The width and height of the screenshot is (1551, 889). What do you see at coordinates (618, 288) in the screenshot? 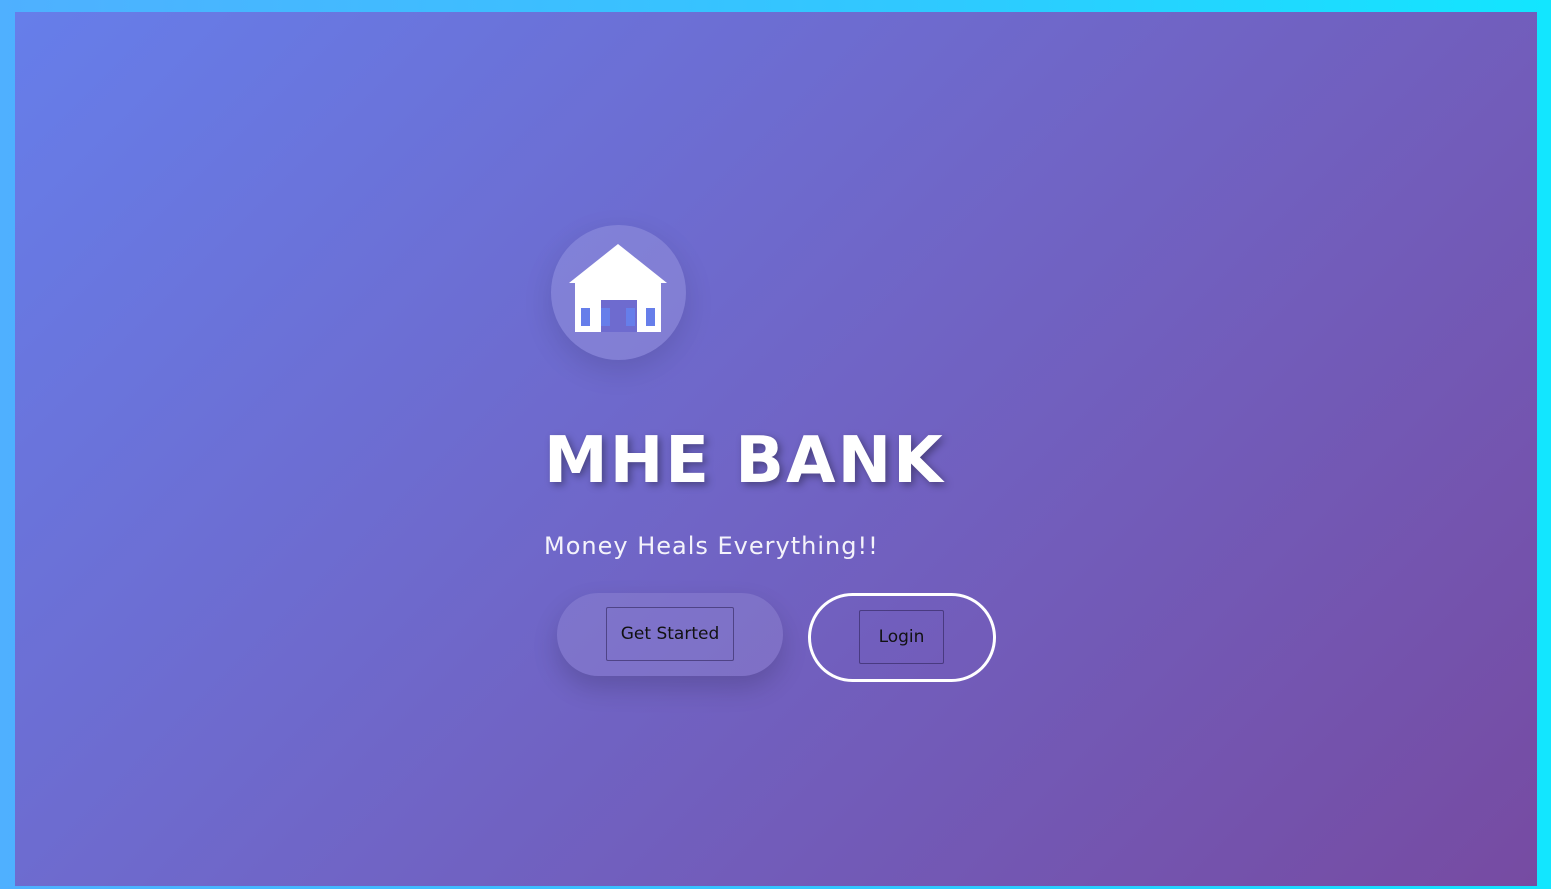
I see `house-icon` at bounding box center [618, 288].